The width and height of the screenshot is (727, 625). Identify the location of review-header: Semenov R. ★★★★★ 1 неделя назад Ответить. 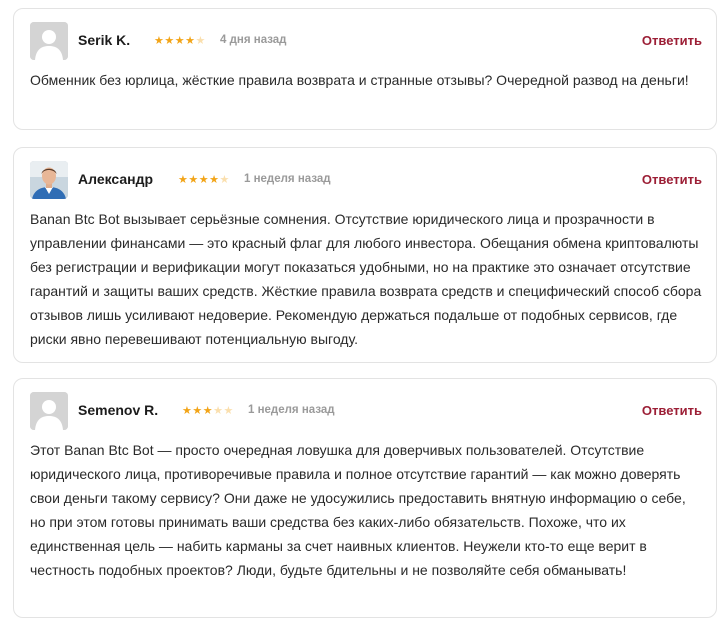
(366, 411).